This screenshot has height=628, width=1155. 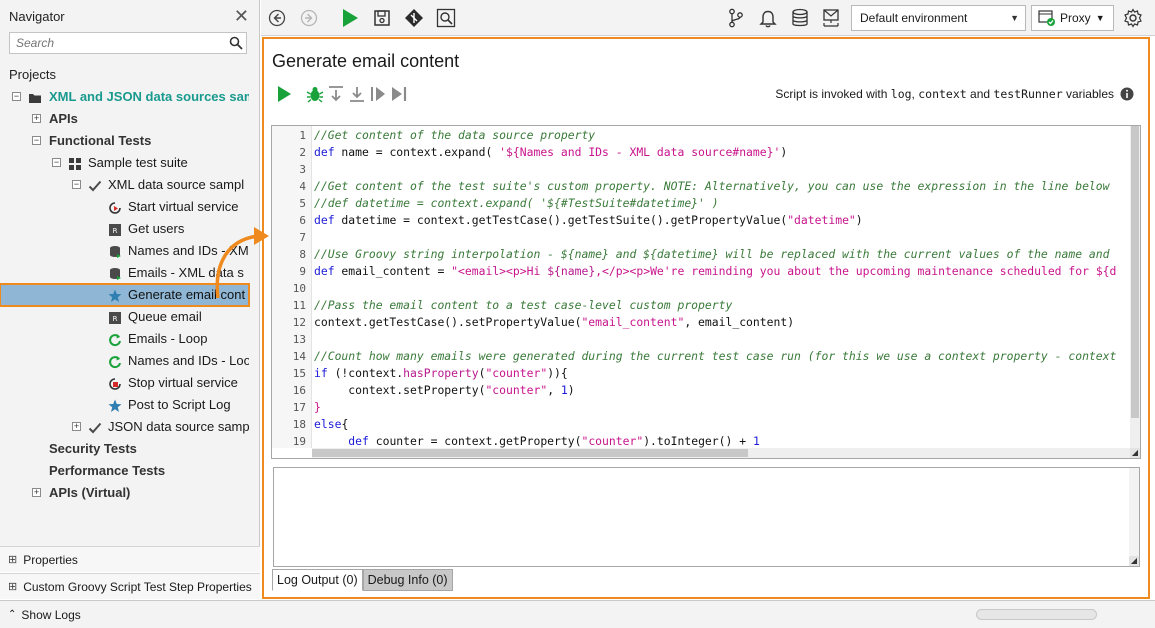 I want to click on run-to-end-button, so click(x=399, y=94).